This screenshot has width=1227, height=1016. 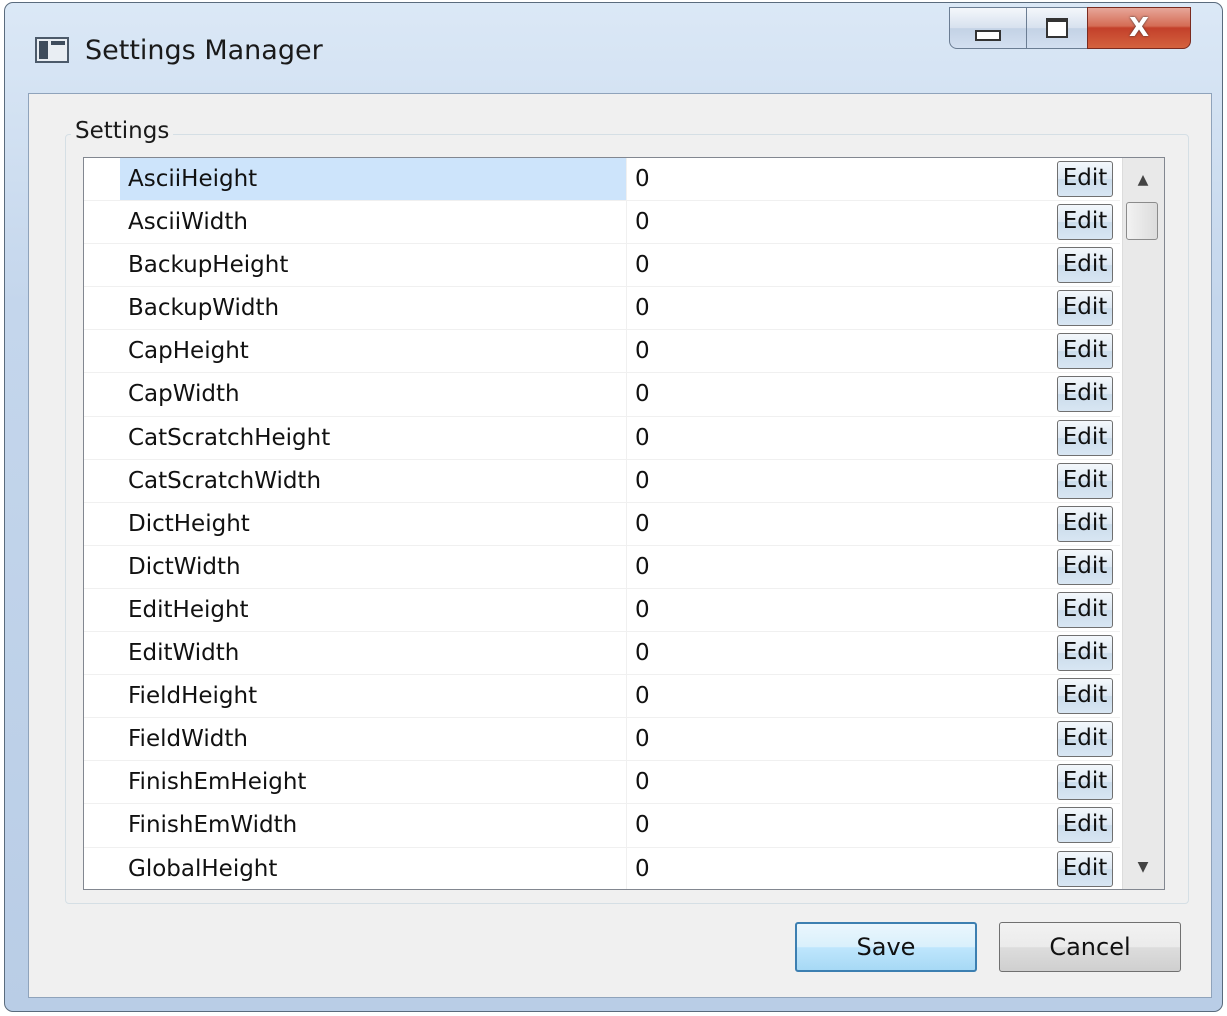 What do you see at coordinates (373, 566) in the screenshot?
I see `setting-name: DictWidth` at bounding box center [373, 566].